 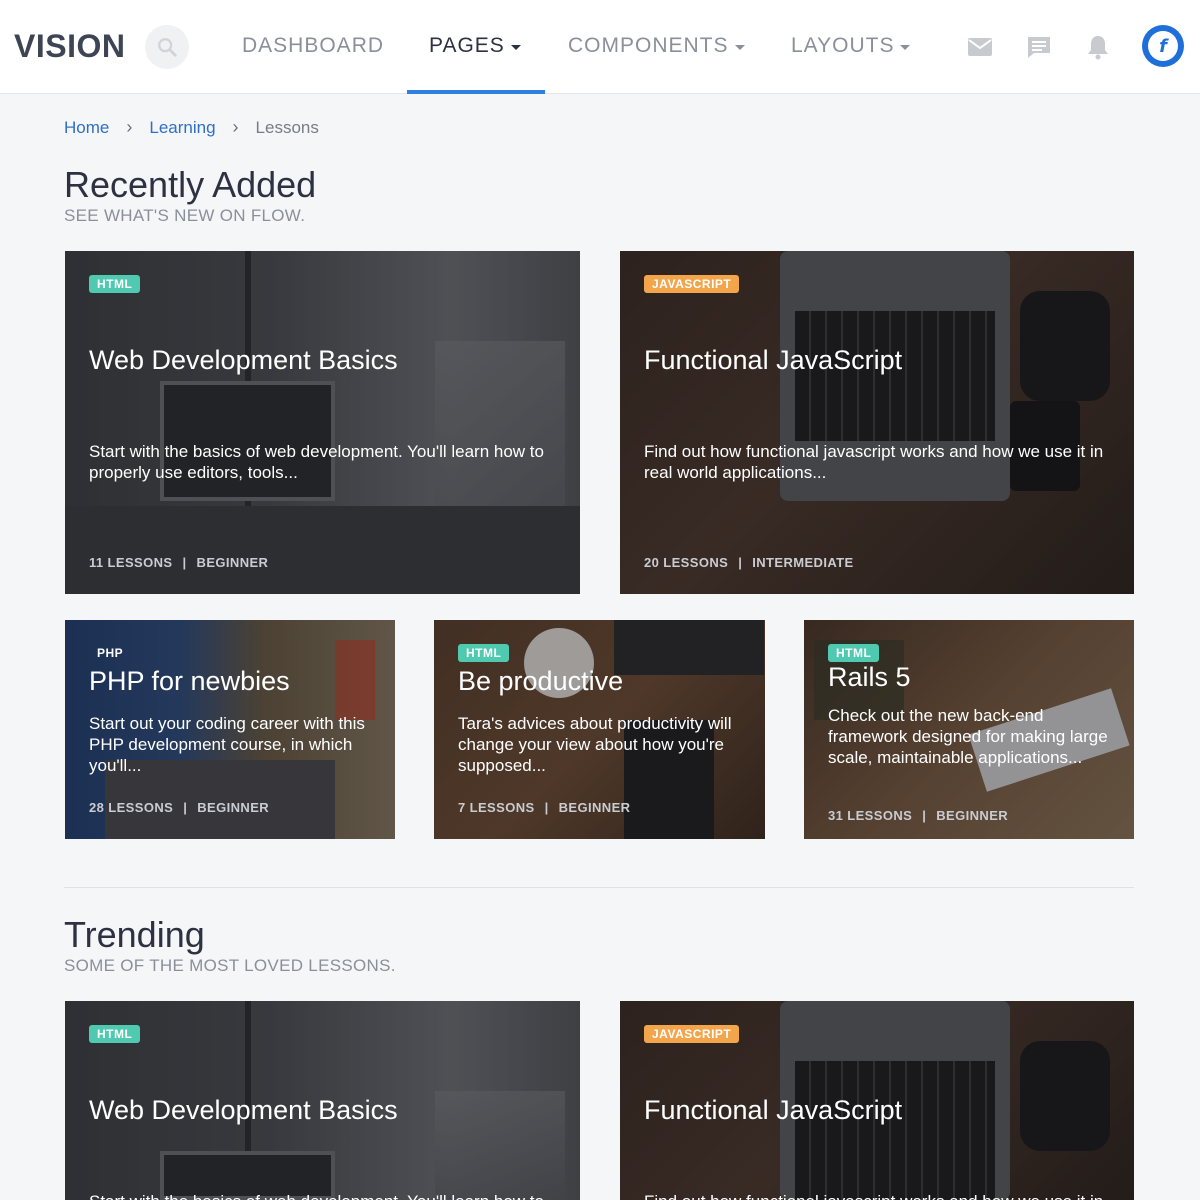 I want to click on nav-layouts: LAYOUTS, so click(x=851, y=46).